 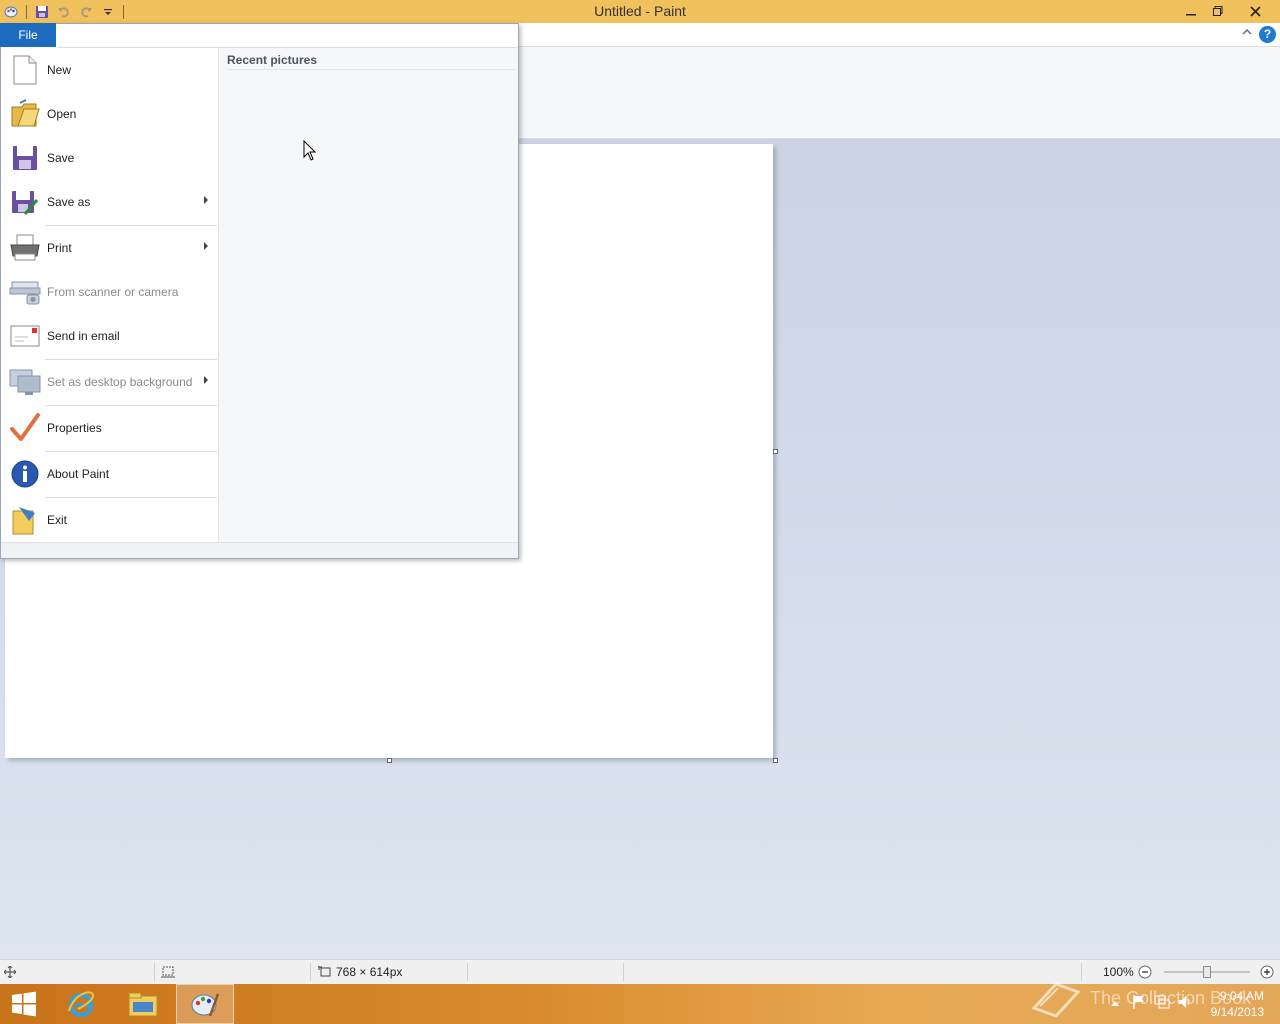 I want to click on chevron-up-icon, so click(x=1247, y=32).